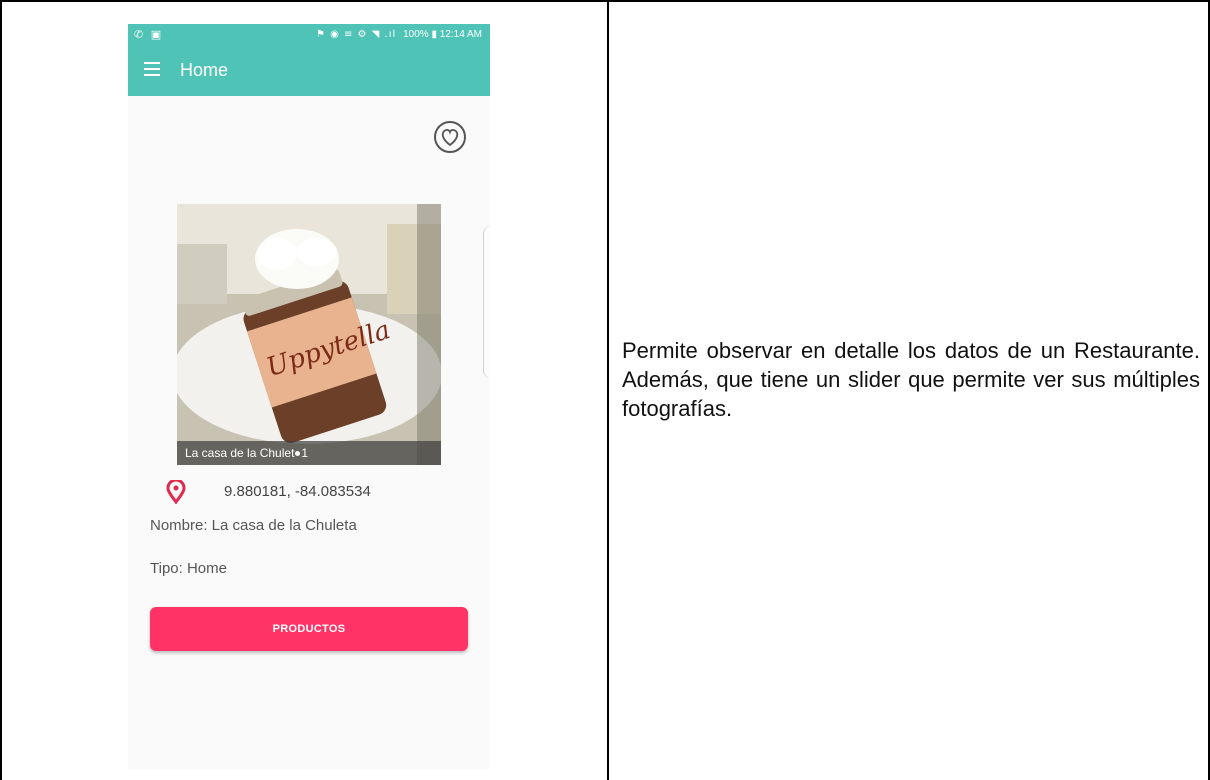 The width and height of the screenshot is (1210, 780). What do you see at coordinates (605, 1) in the screenshot?
I see `table-border-top` at bounding box center [605, 1].